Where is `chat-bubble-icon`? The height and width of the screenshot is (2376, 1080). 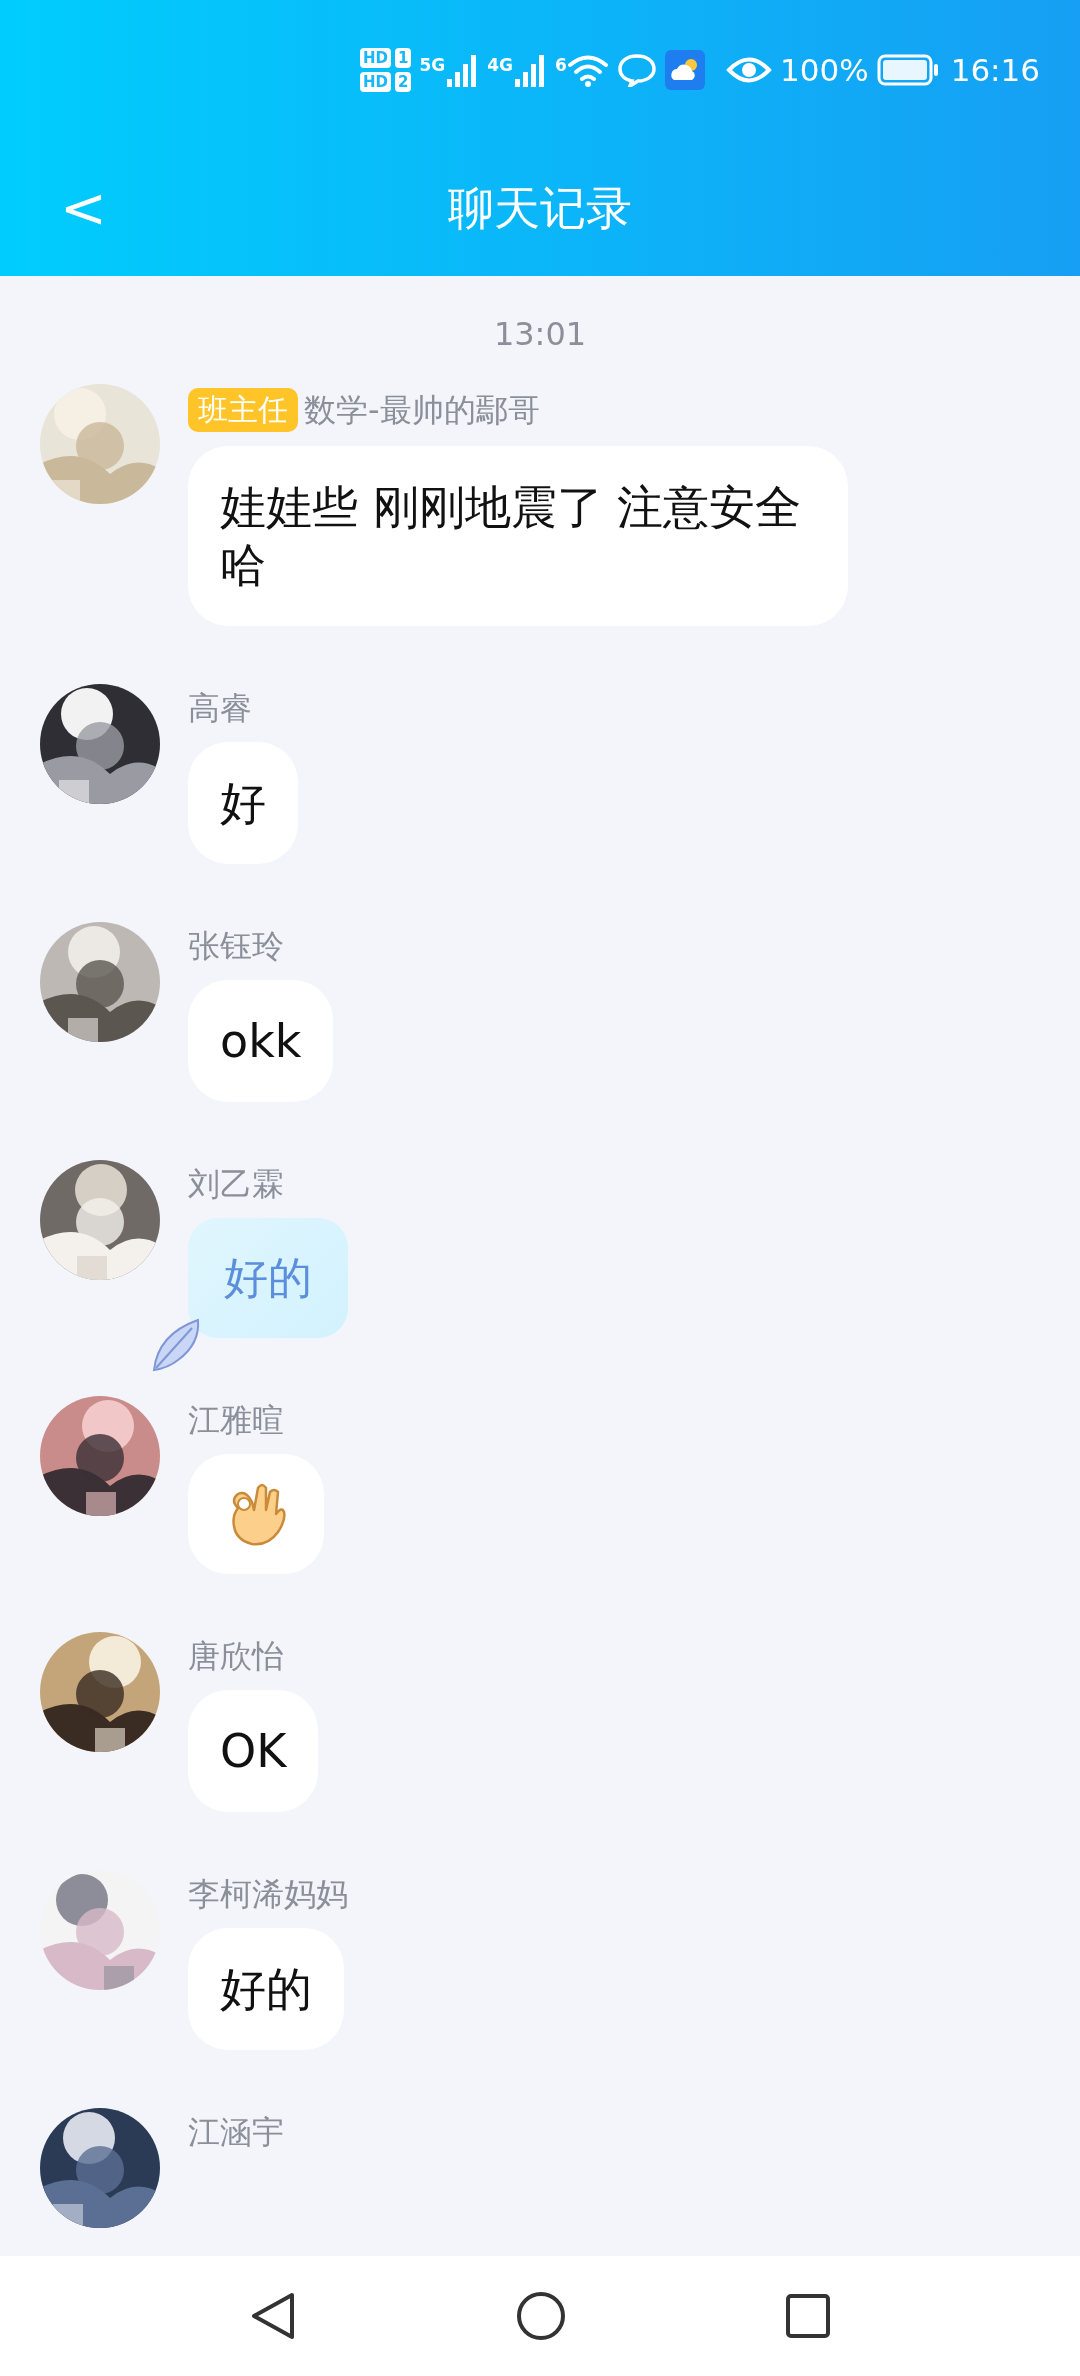 chat-bubble-icon is located at coordinates (636, 70).